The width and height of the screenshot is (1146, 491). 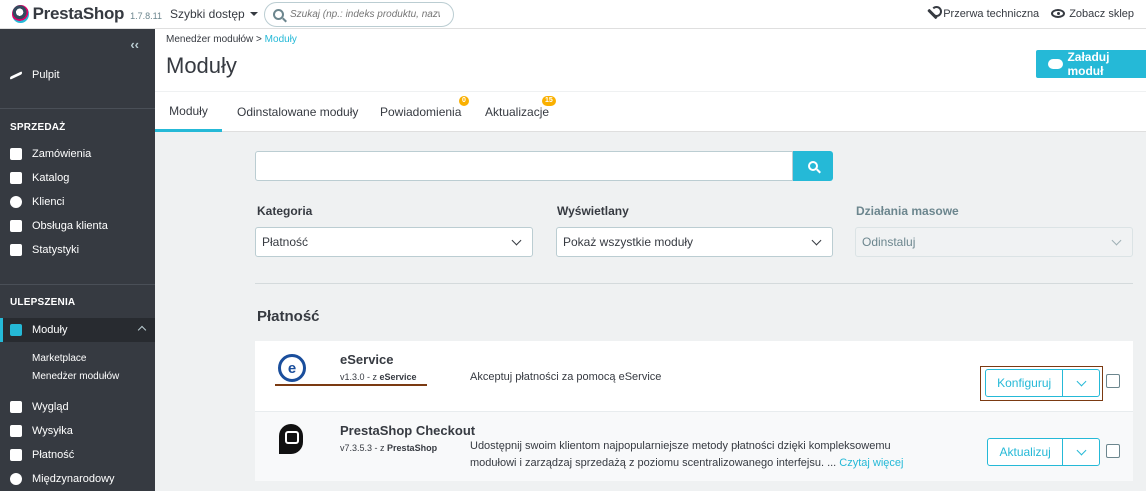 What do you see at coordinates (367, 359) in the screenshot?
I see `module-name: eService` at bounding box center [367, 359].